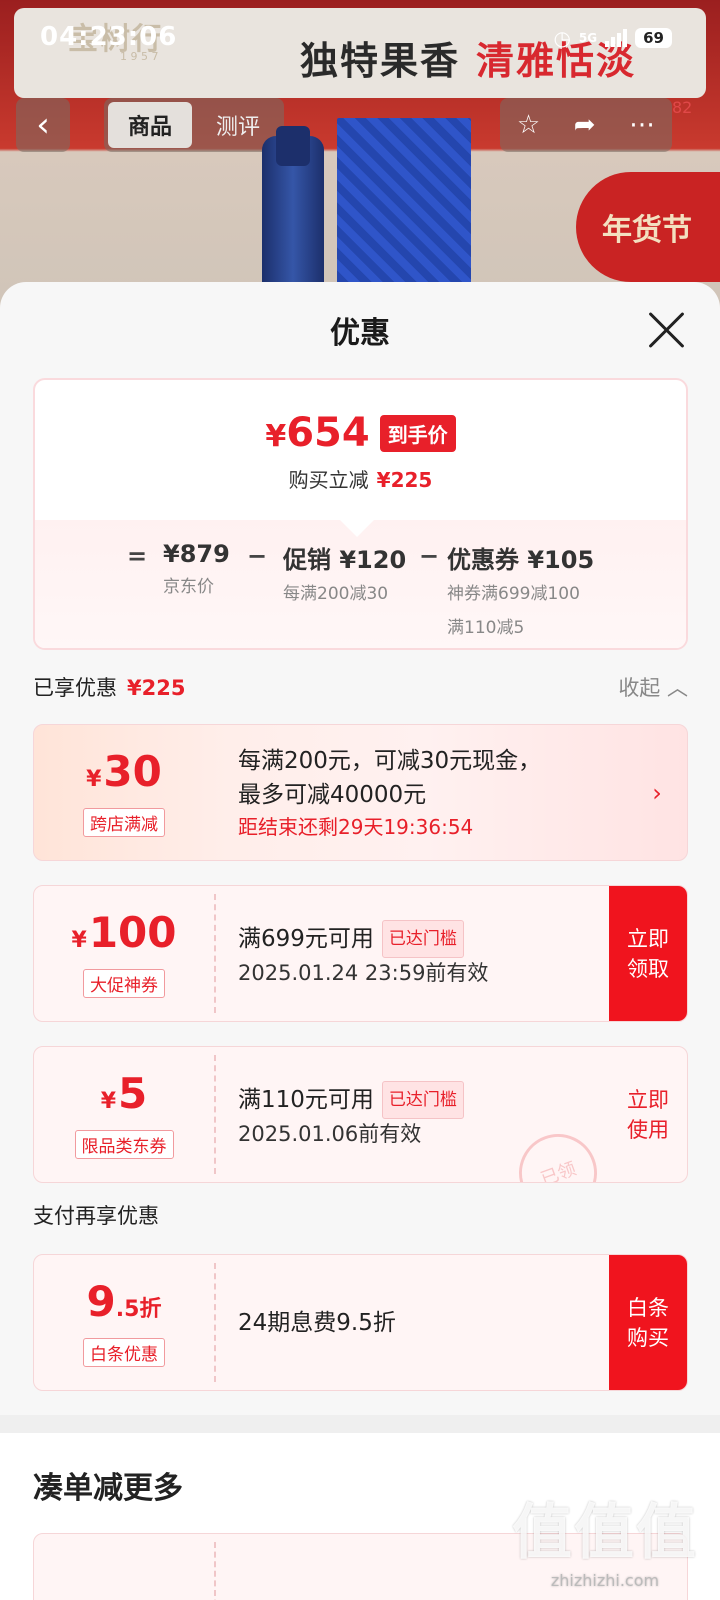 The width and height of the screenshot is (720, 1600). I want to click on discount-type-badge: 跨店满减, so click(124, 822).